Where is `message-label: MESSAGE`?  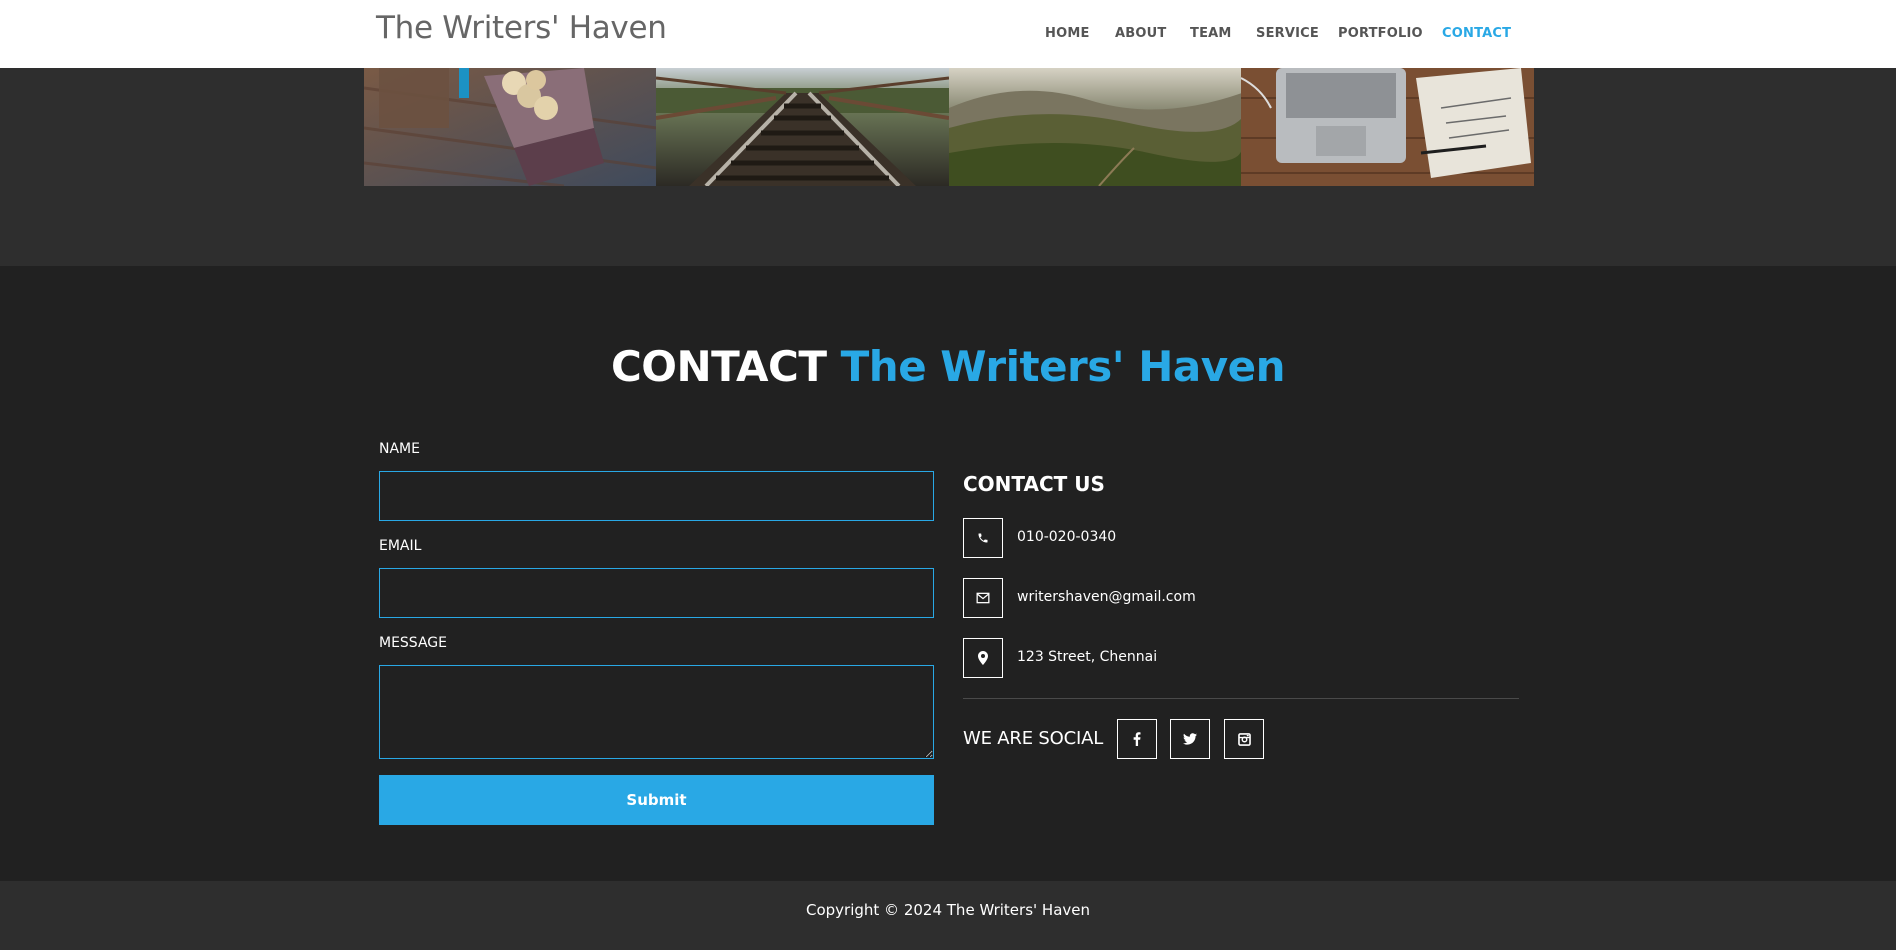 message-label: MESSAGE is located at coordinates (413, 643).